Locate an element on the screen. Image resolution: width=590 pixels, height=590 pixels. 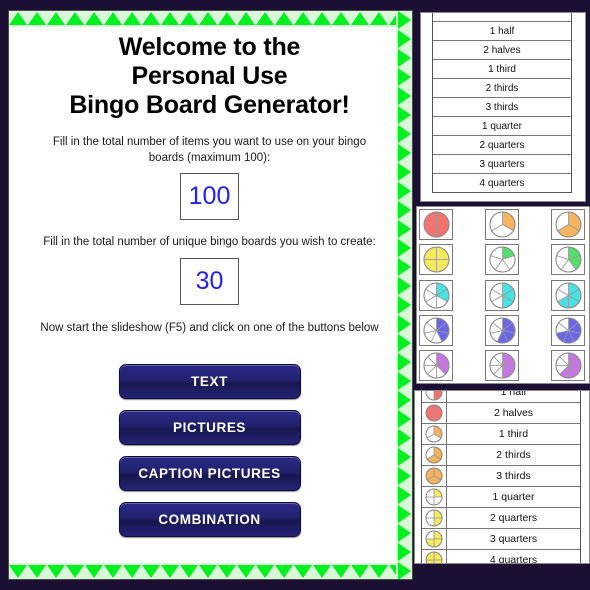
caption-list-label: 2 thirds is located at coordinates (513, 455).